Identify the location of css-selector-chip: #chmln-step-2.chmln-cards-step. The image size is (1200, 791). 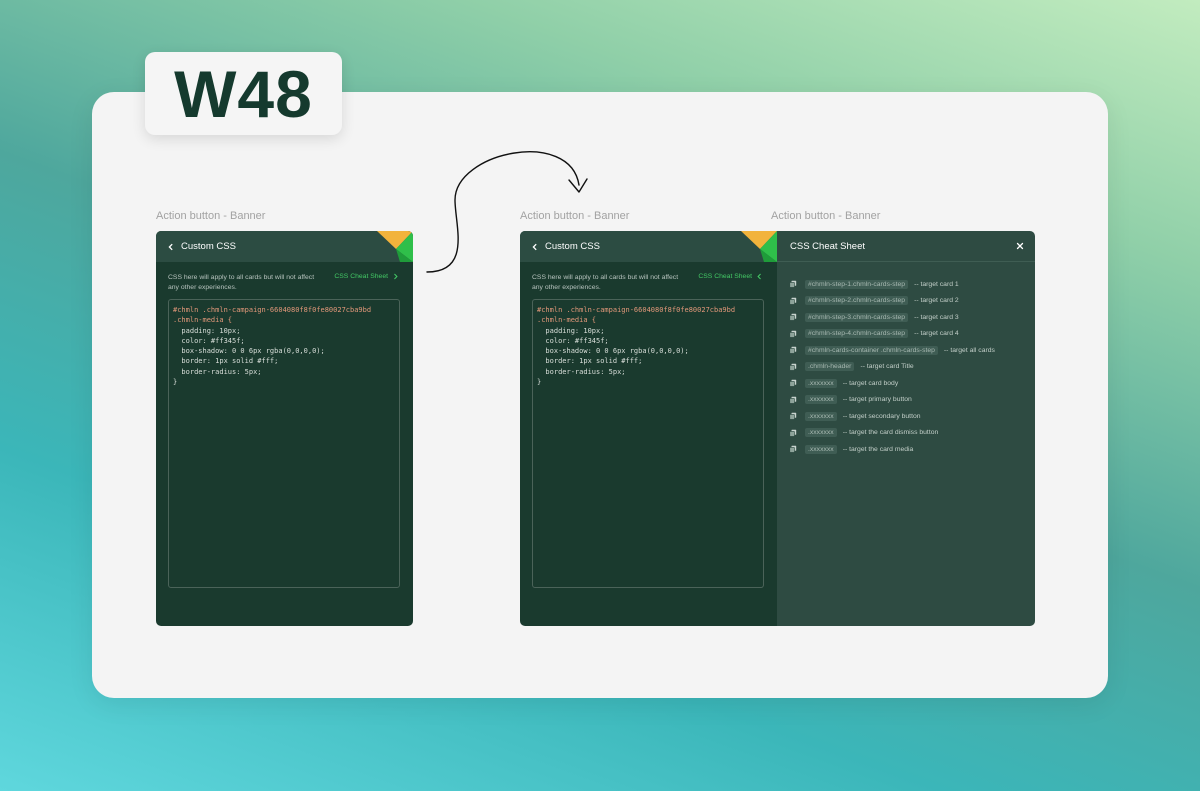
(857, 301).